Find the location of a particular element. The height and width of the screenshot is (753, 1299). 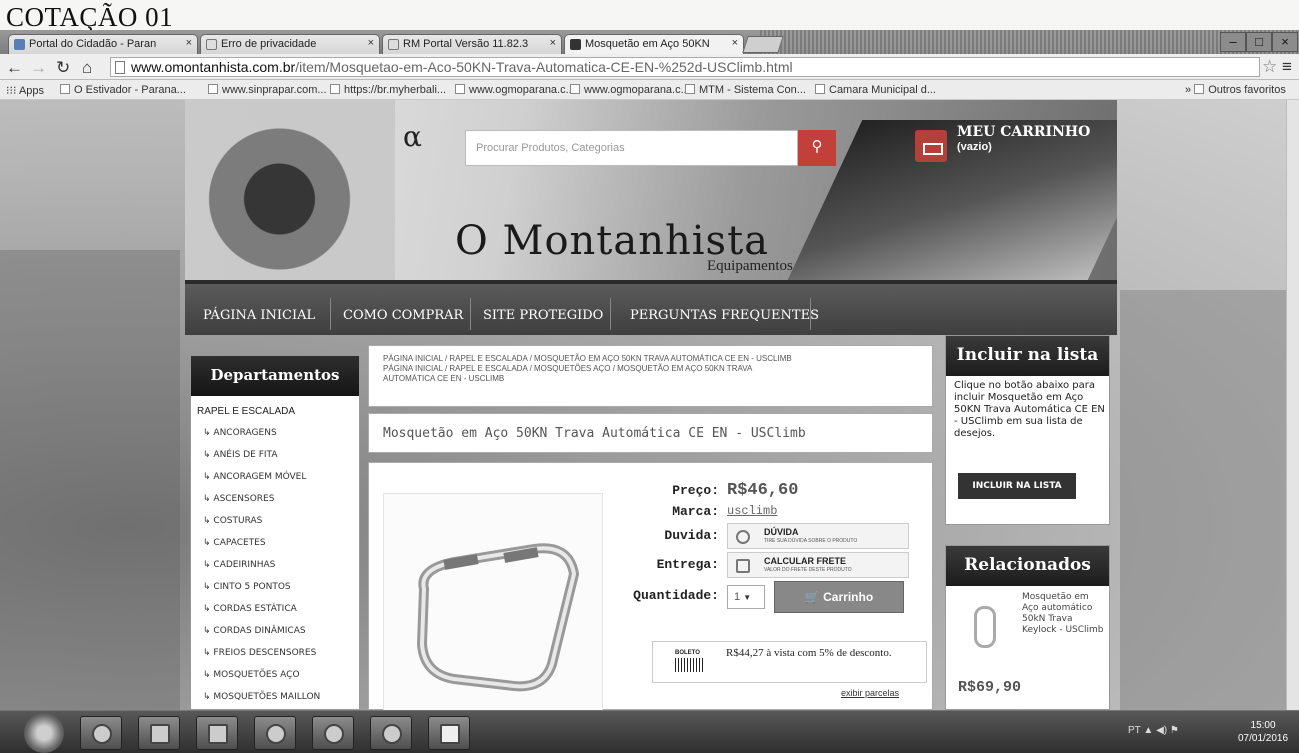

add-to-cart-button: 🛒 Carrinho is located at coordinates (839, 597).